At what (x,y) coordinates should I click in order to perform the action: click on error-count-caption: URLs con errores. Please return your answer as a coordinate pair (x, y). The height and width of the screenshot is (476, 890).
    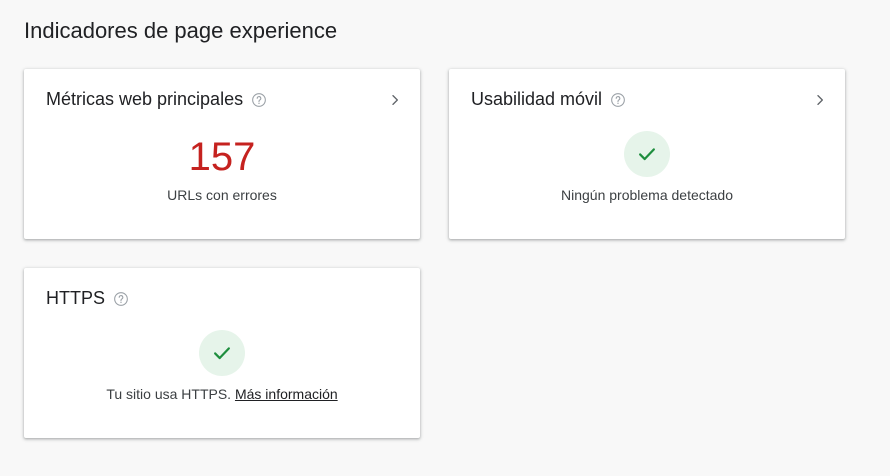
    Looking at the image, I should click on (222, 195).